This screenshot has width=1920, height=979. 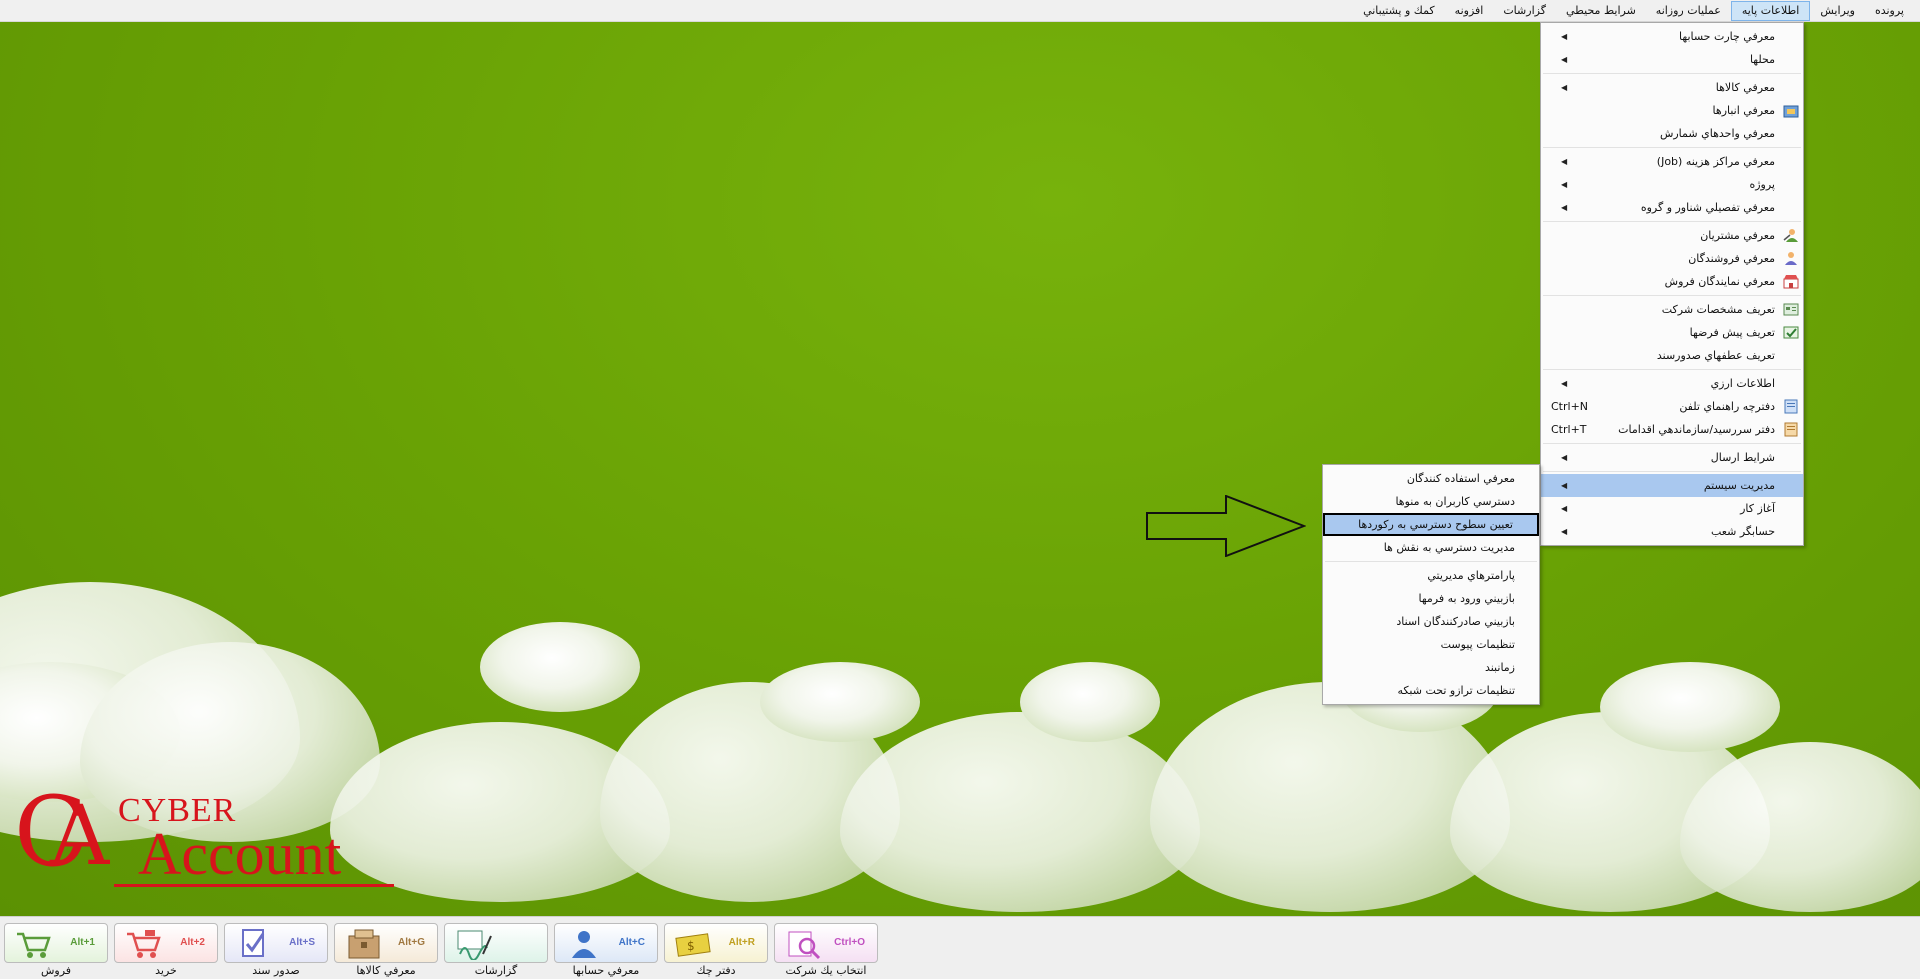 I want to click on submenu-item-7: بازبيني صادركنندگان اسناد, so click(x=1431, y=621).